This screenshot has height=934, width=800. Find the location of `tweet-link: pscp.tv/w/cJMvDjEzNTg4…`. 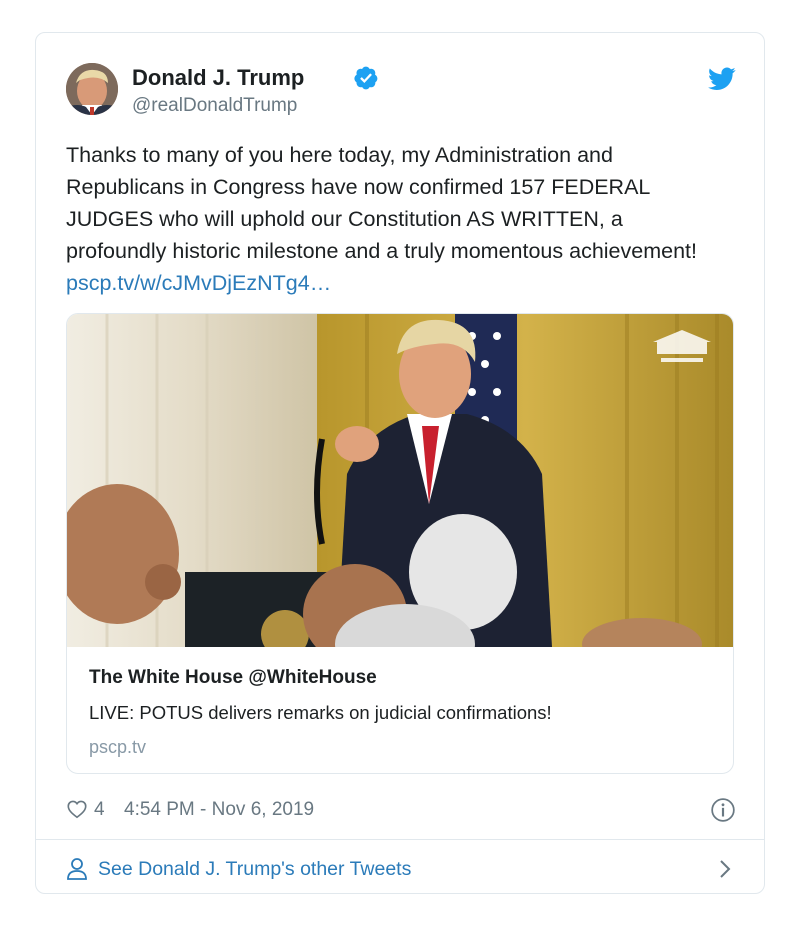

tweet-link: pscp.tv/w/cJMvDjEzNTg4… is located at coordinates (198, 283).